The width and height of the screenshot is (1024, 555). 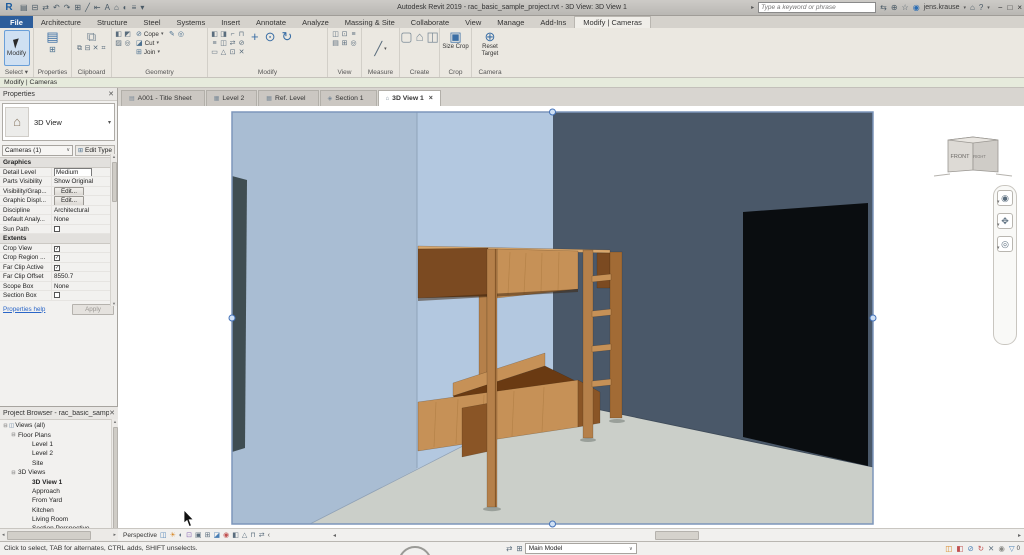 I want to click on view-control-icon: ◧, so click(x=235, y=535).